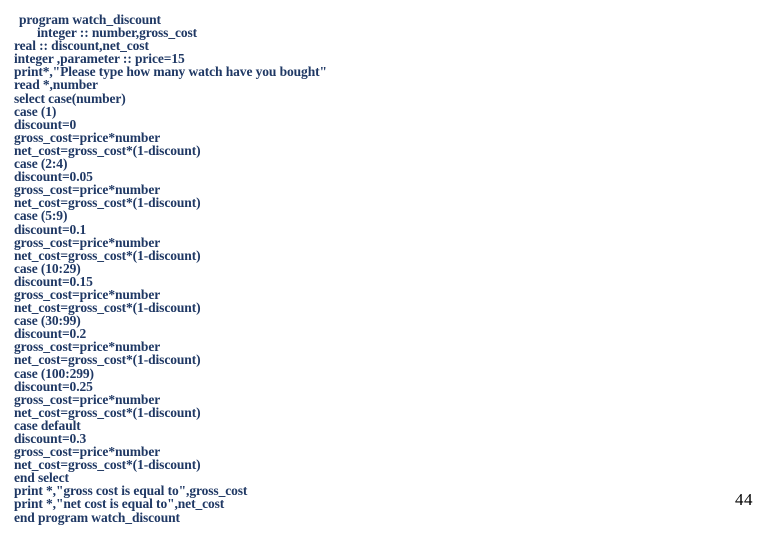 The image size is (780, 540). Describe the element at coordinates (47, 425) in the screenshot. I see `code-line: case default` at that location.